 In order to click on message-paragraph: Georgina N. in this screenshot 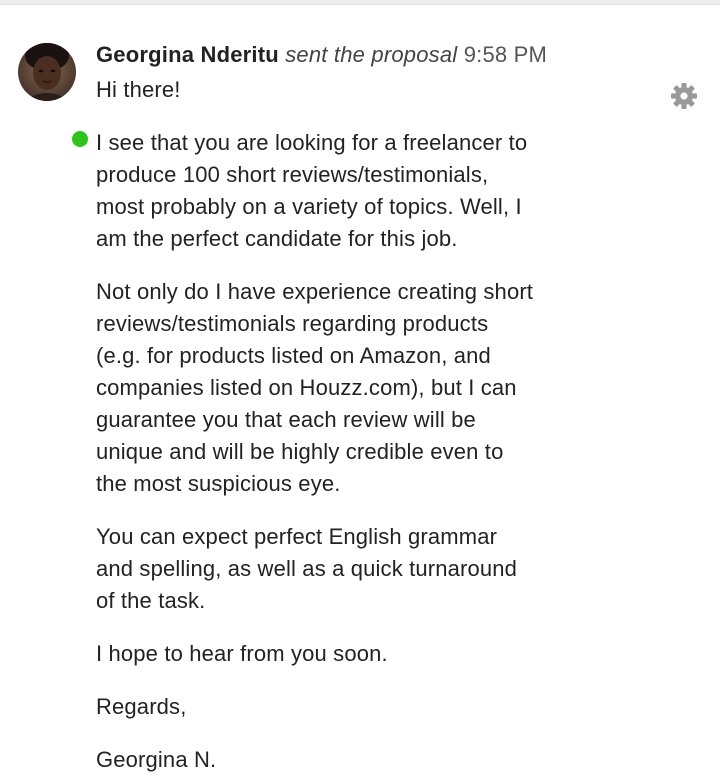, I will do `click(156, 759)`.